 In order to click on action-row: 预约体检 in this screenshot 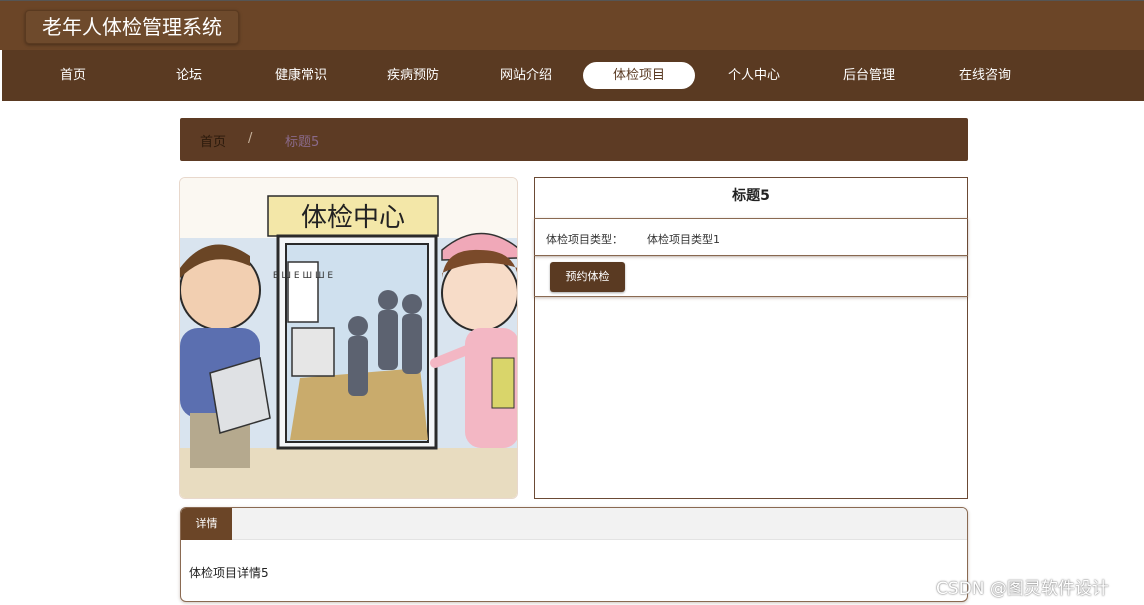, I will do `click(751, 277)`.